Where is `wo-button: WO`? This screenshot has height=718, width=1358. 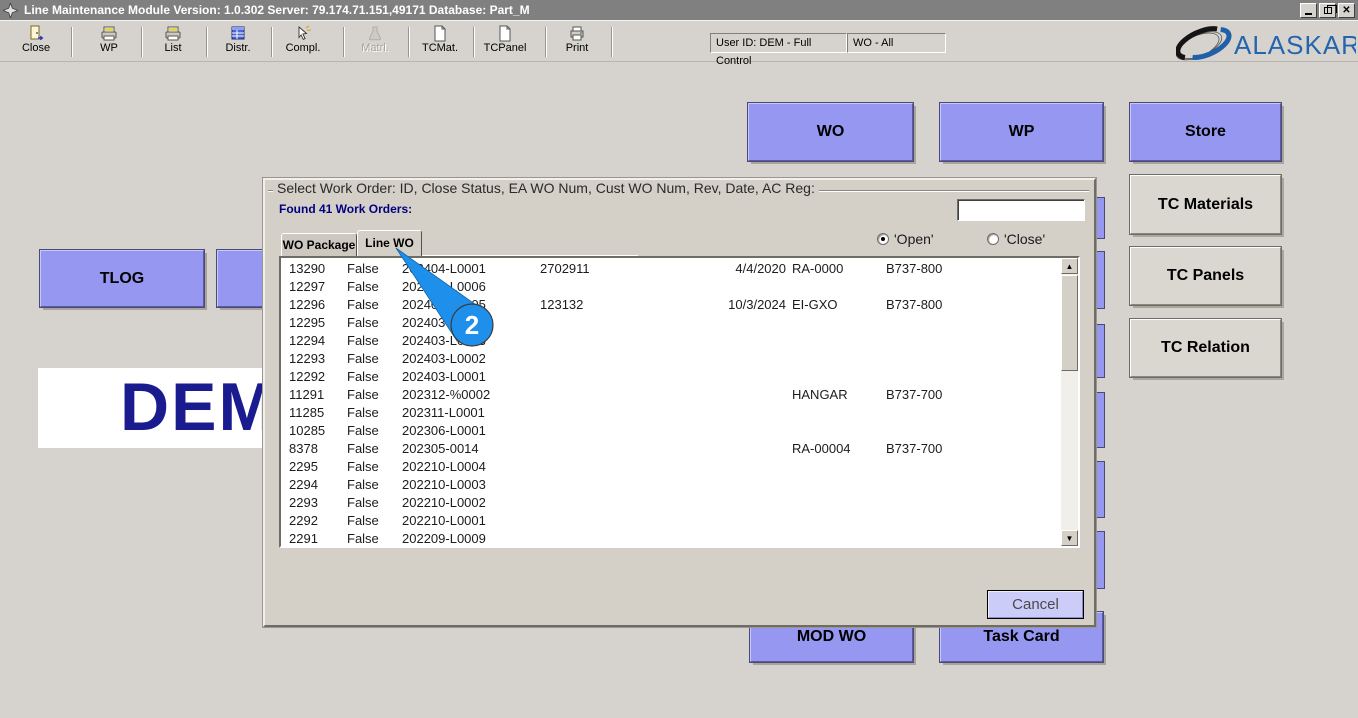 wo-button: WO is located at coordinates (830, 132).